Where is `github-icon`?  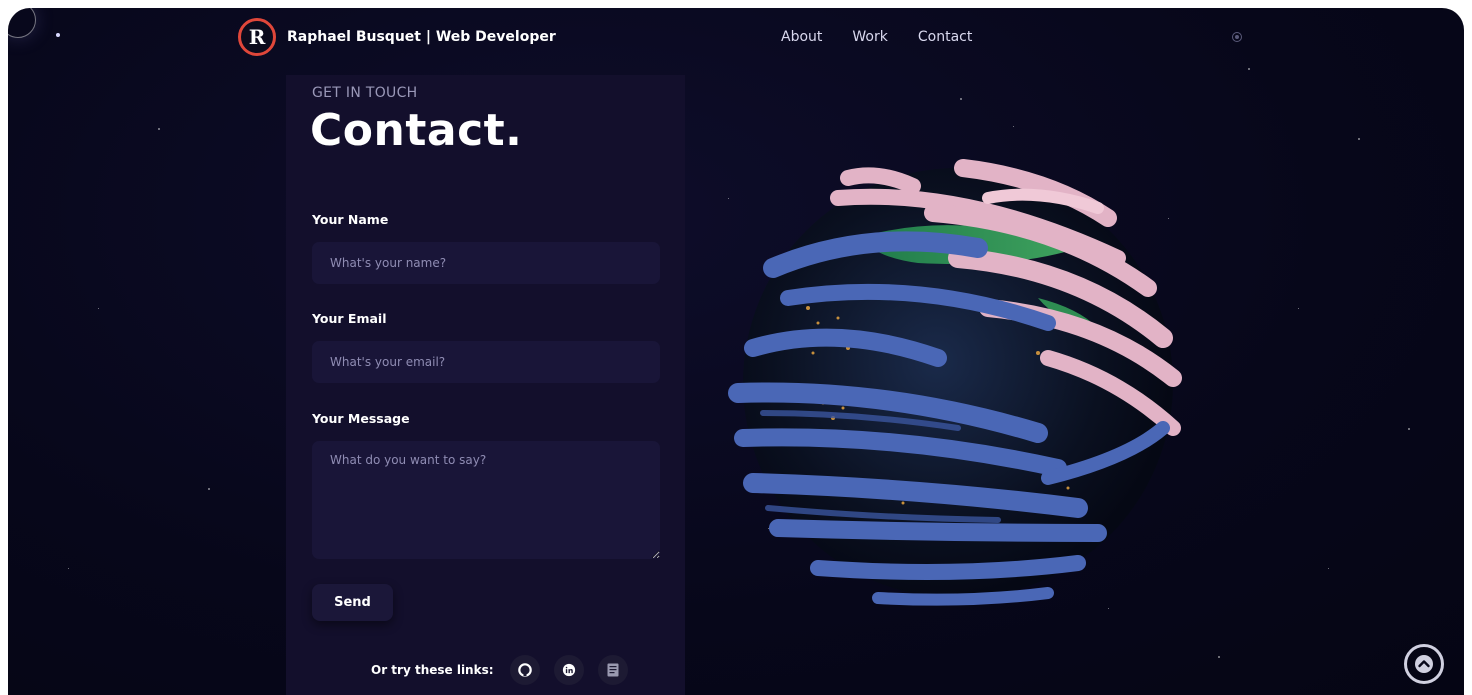 github-icon is located at coordinates (524, 670).